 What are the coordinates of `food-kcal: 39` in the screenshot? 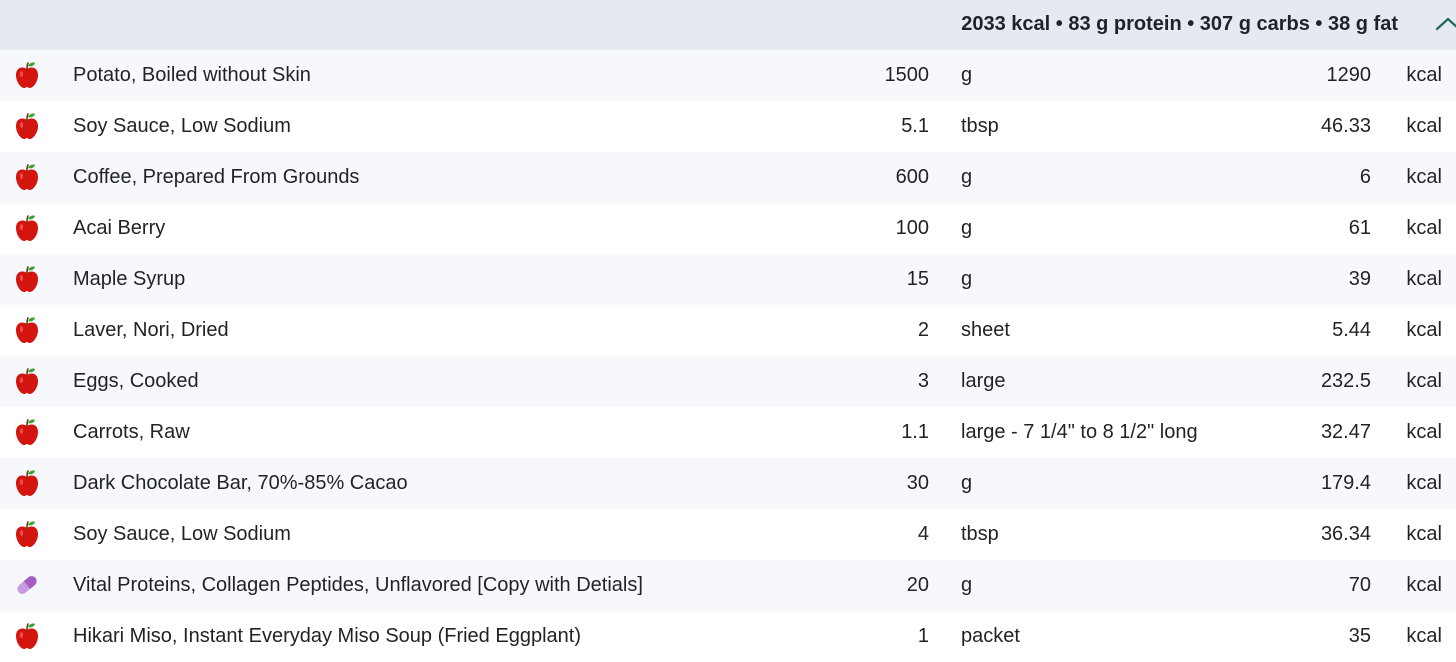 It's located at (1359, 279).